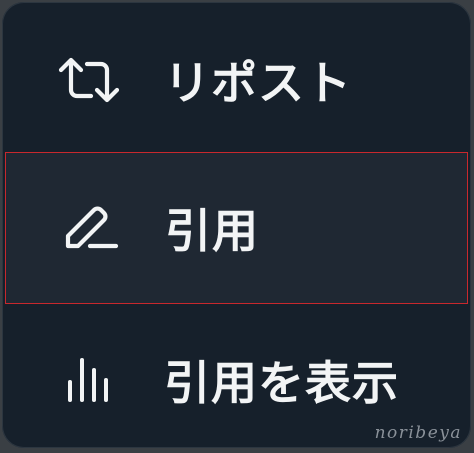 The height and width of the screenshot is (453, 474). Describe the element at coordinates (281, 383) in the screenshot. I see `view-quotes-label: 引用を表示` at that location.